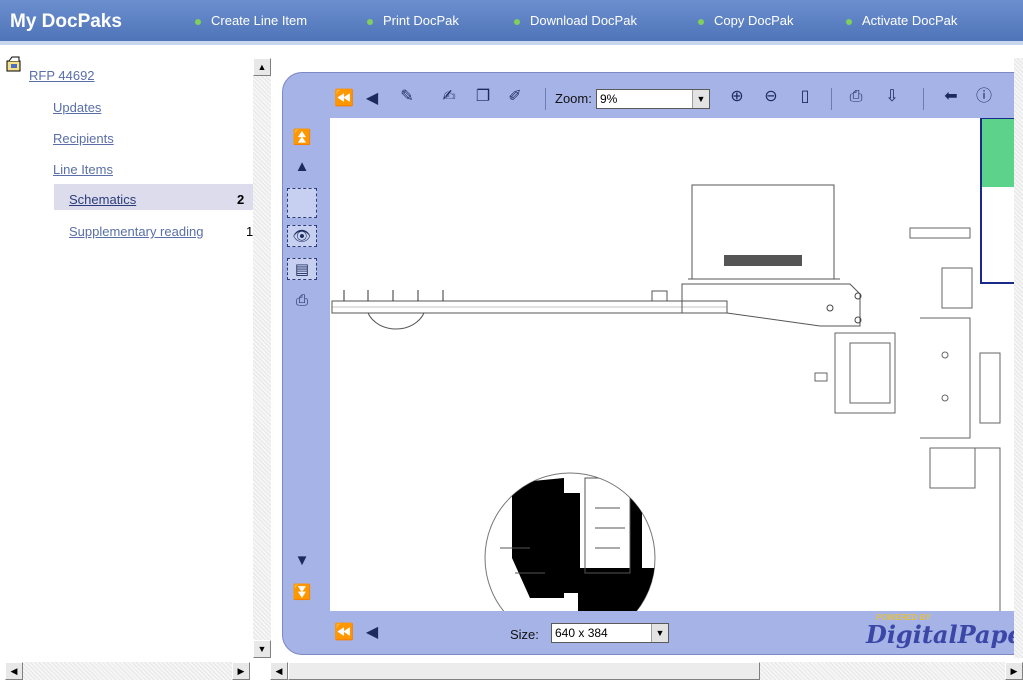 This screenshot has width=1023, height=681. What do you see at coordinates (302, 301) in the screenshot?
I see `print-side-icon: ⎙` at bounding box center [302, 301].